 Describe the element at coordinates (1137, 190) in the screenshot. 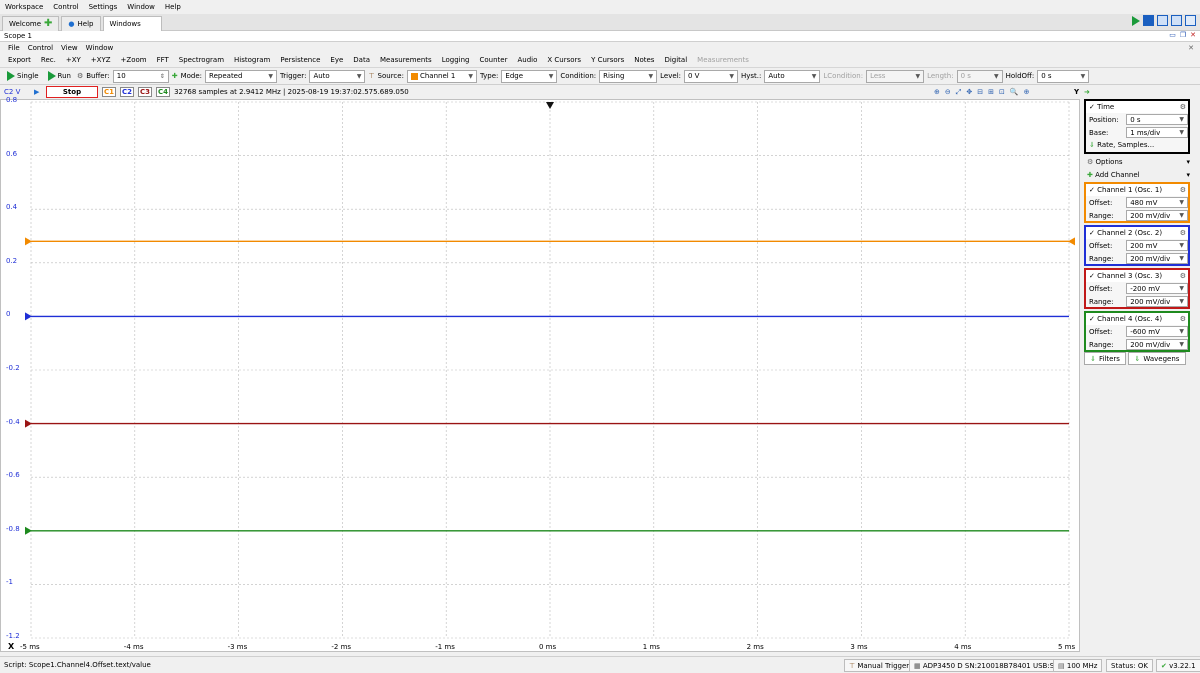

I see `channel-panel-header: ✓ Channel 1 (Osc. 1) ⚙` at that location.